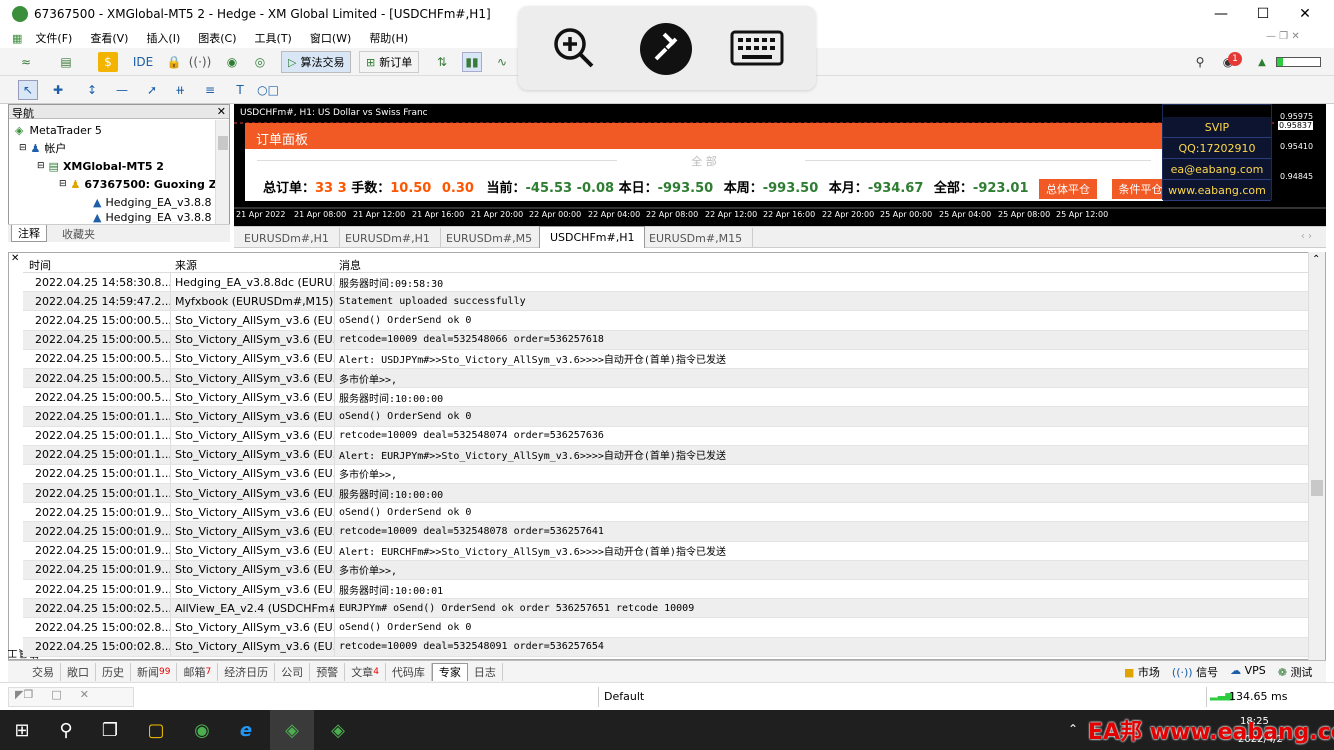  Describe the element at coordinates (502, 62) in the screenshot. I see `line-chart-icon: ∿` at that location.